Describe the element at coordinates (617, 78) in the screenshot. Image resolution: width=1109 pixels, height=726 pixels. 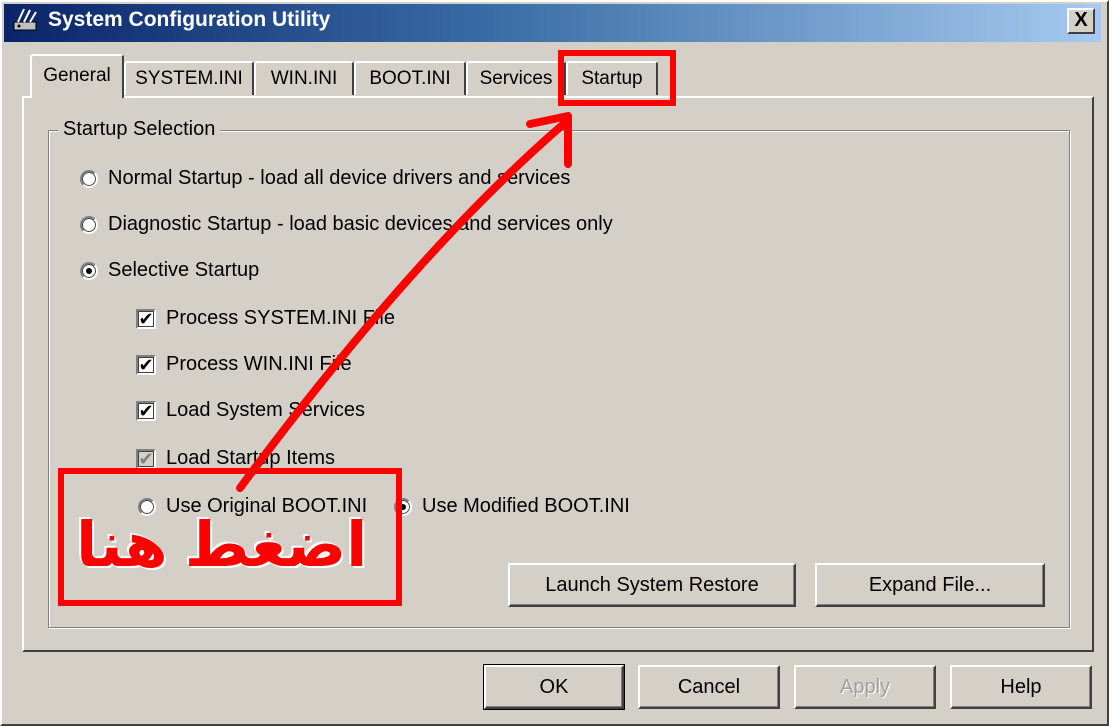
I see `startup-tab-highlight-box` at that location.